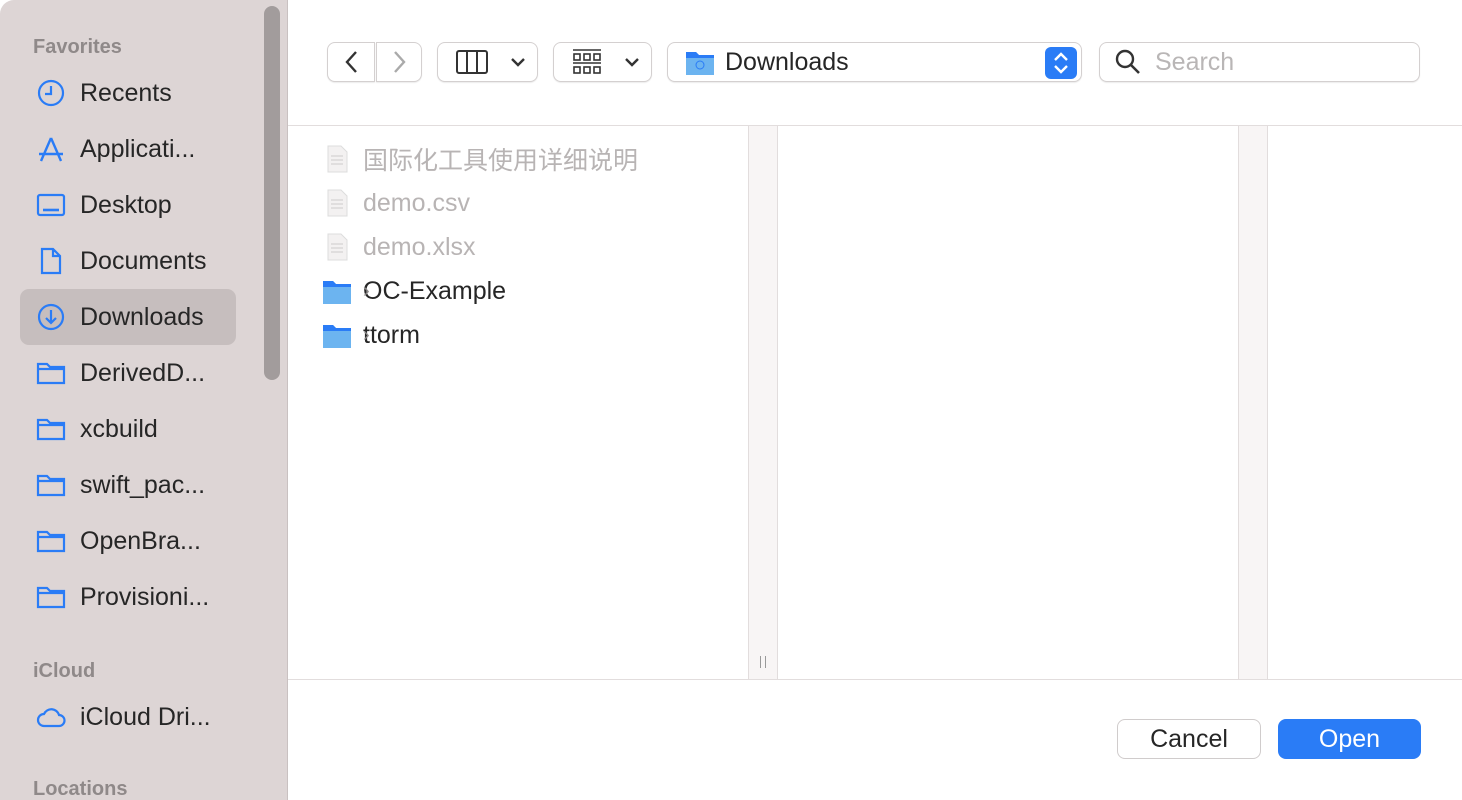  I want to click on sidebar-item-xcbuild: xcbuild, so click(128, 429).